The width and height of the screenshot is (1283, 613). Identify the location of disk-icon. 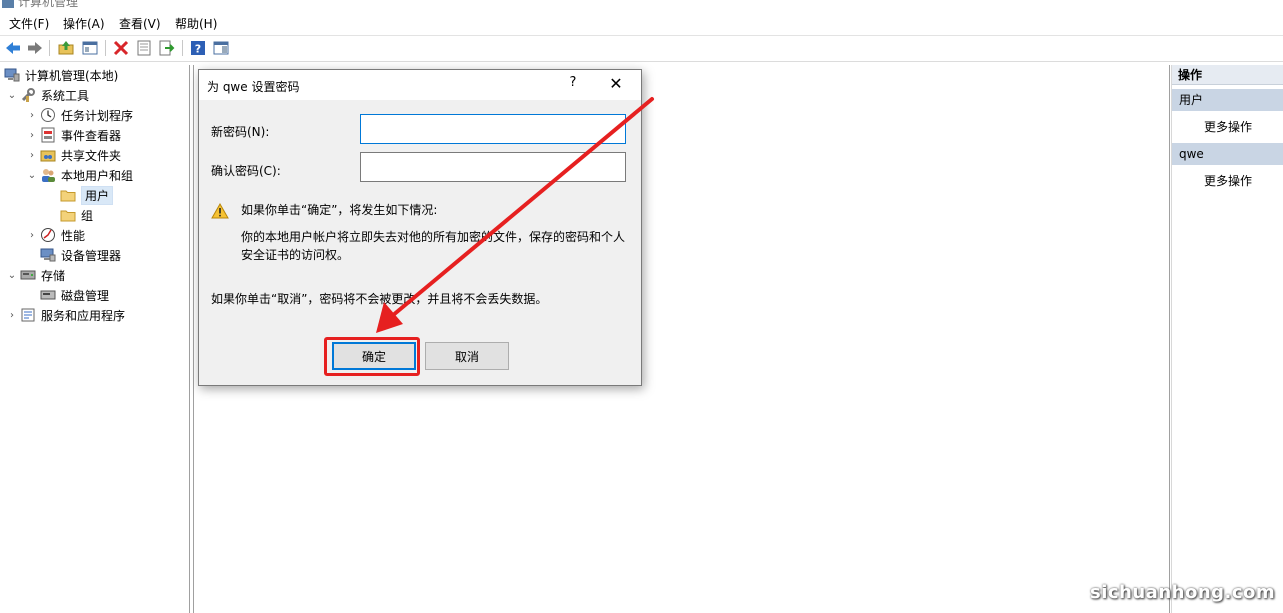
(48, 295).